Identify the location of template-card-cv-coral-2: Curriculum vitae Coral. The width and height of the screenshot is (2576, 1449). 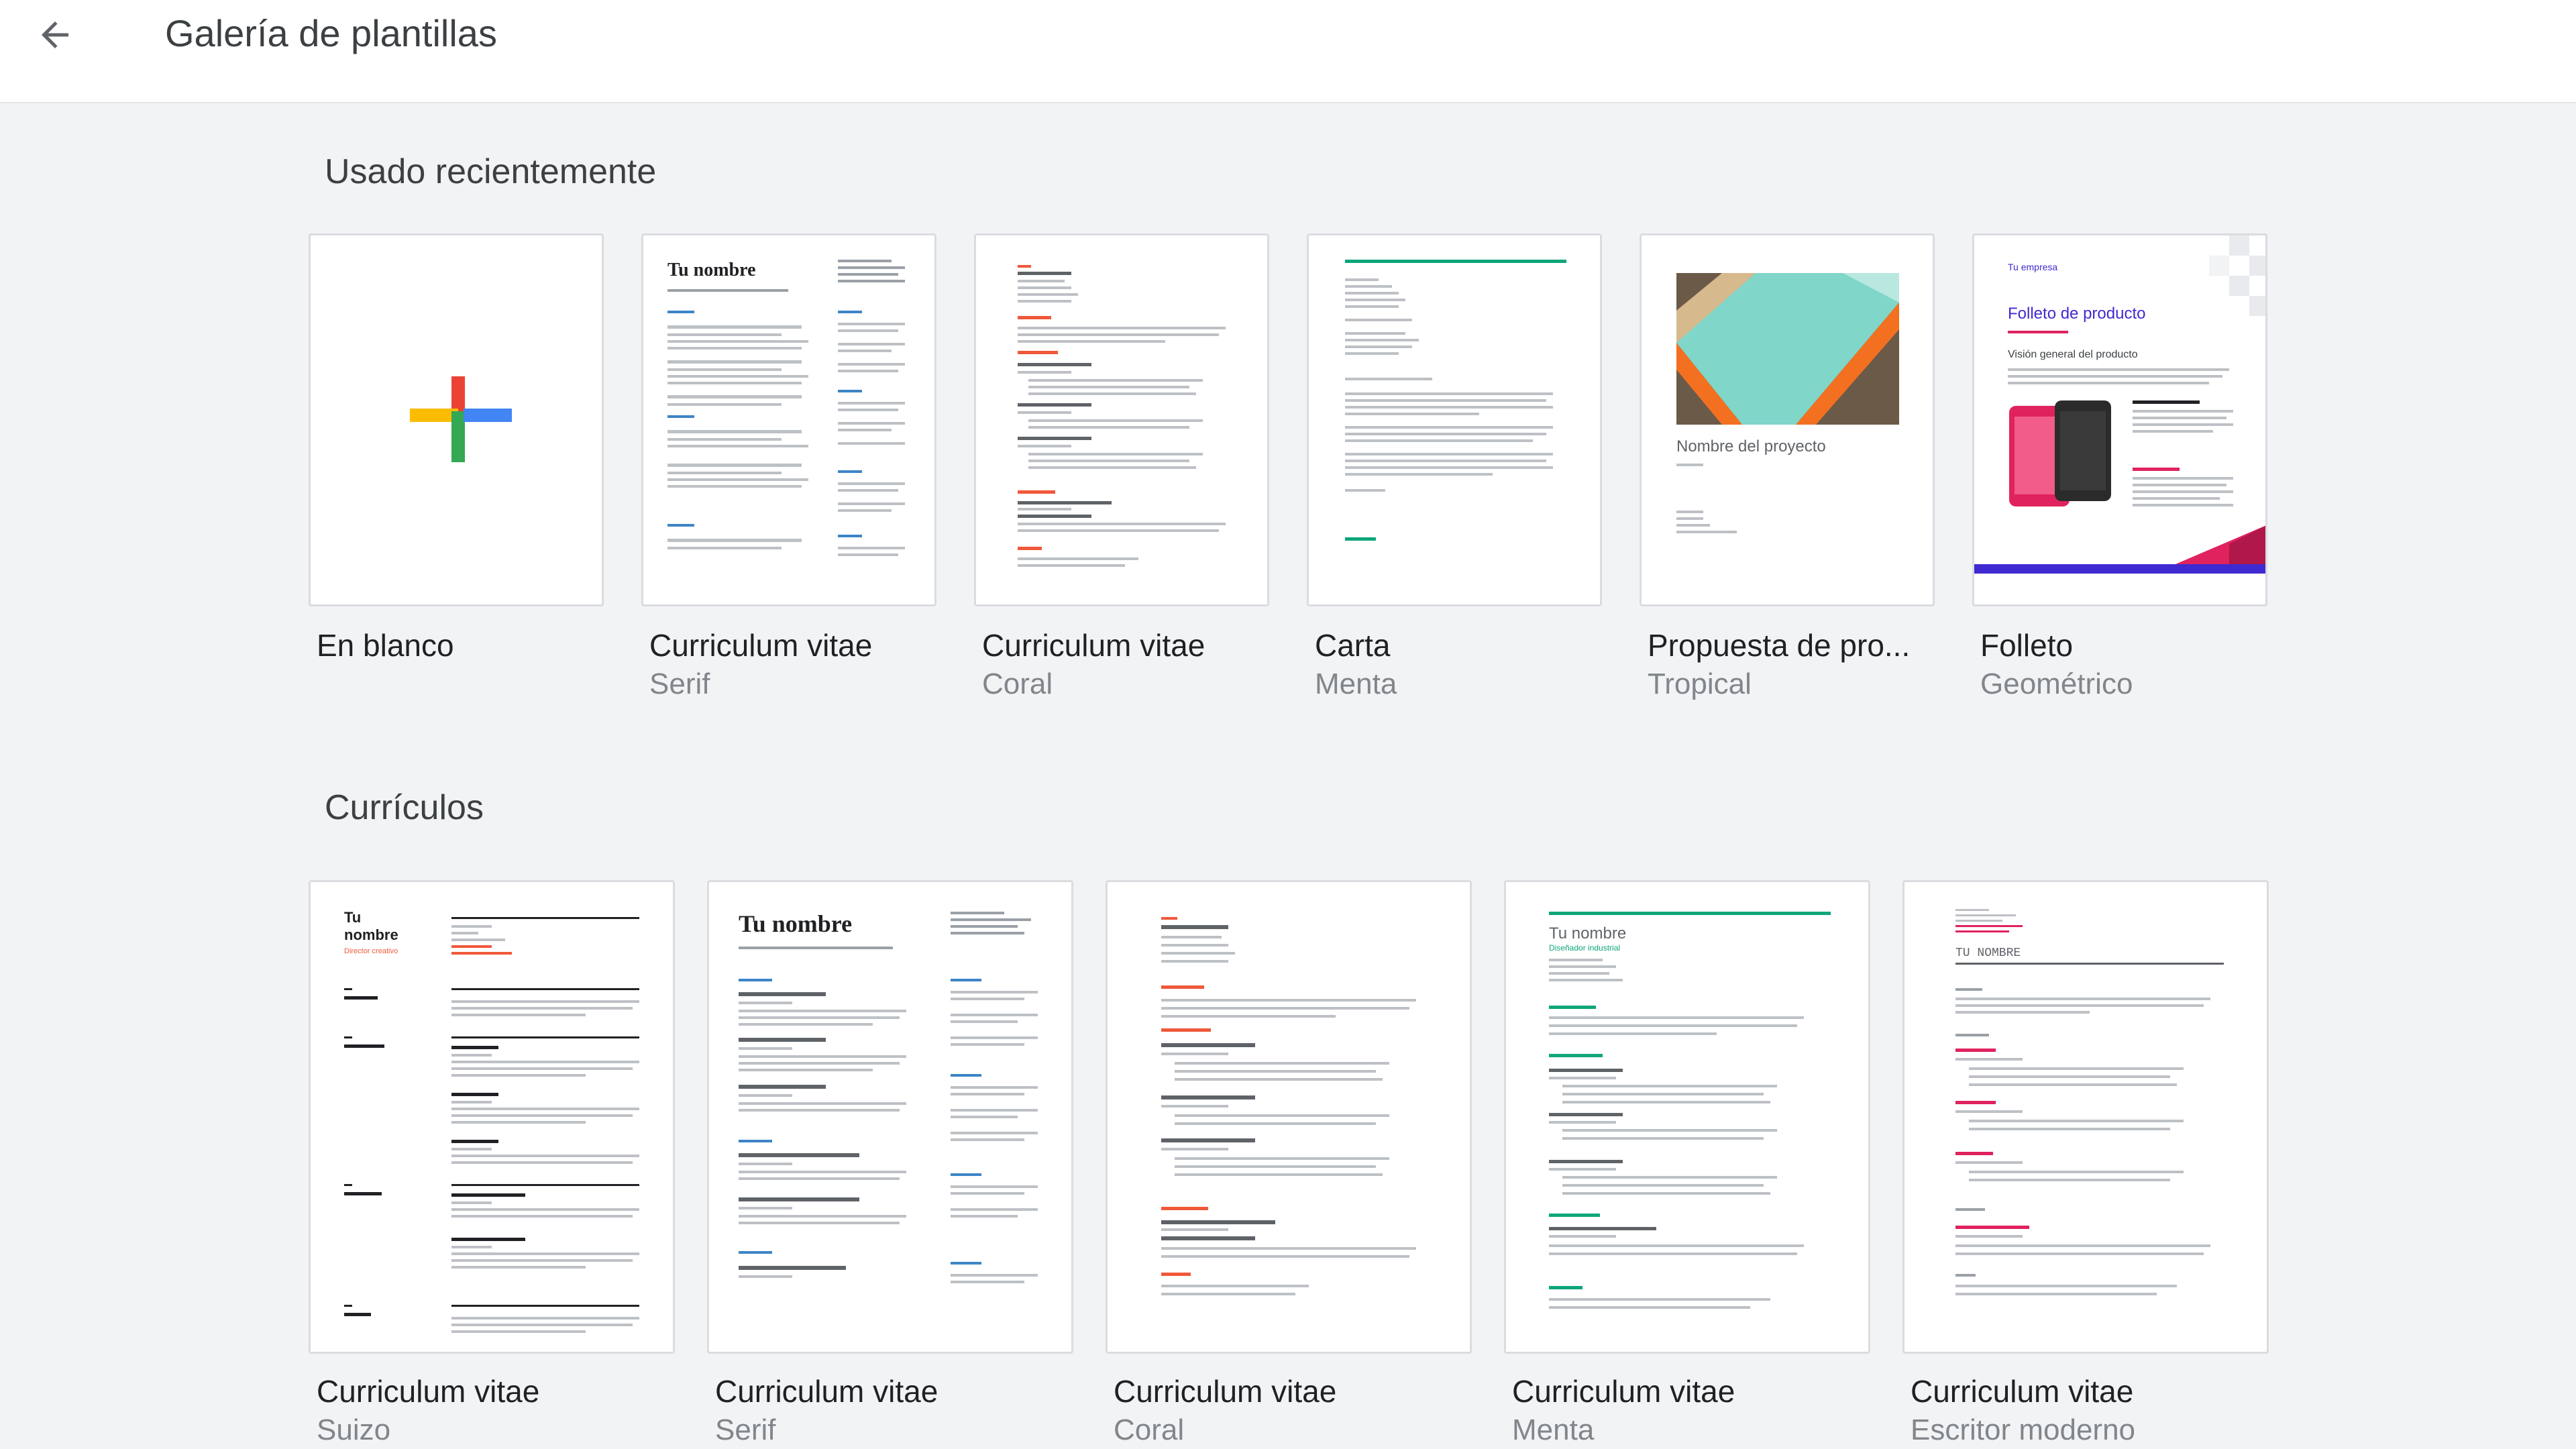
(1289, 1164).